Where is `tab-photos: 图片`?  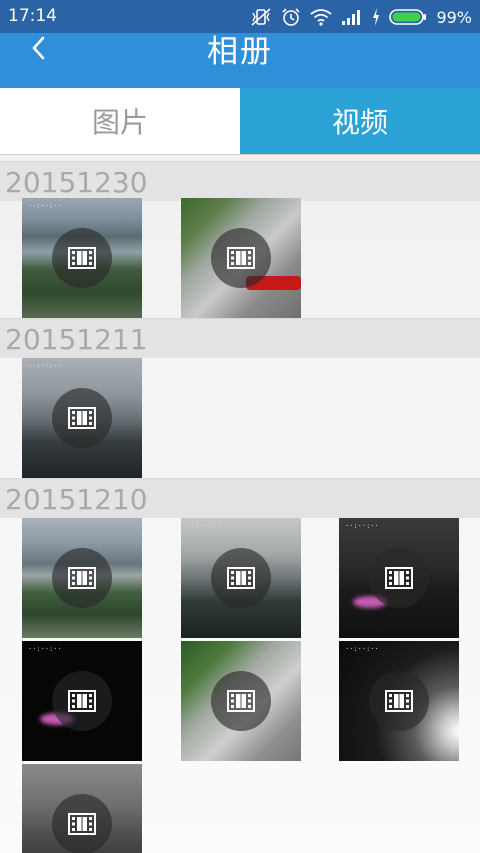
tab-photos: 图片 is located at coordinates (120, 121).